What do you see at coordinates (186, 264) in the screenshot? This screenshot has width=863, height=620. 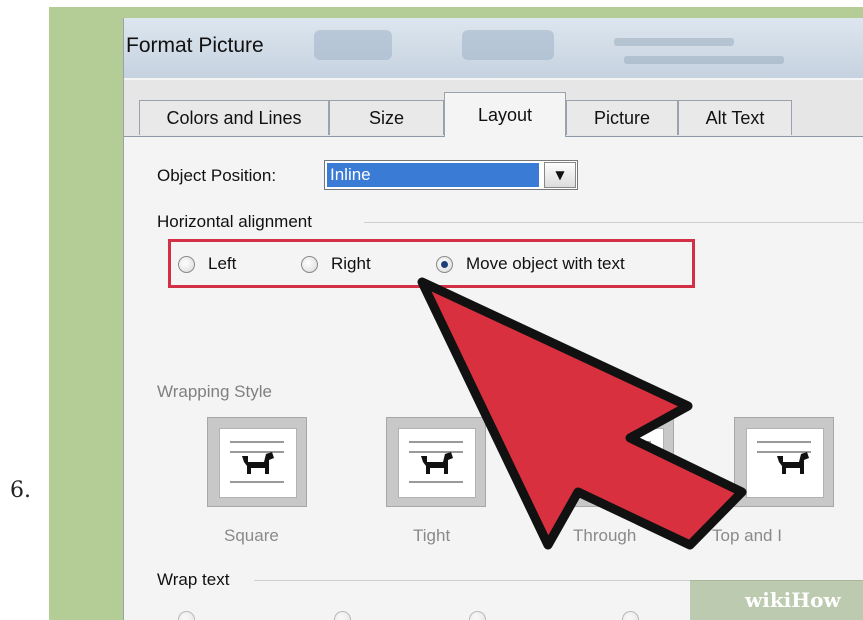 I see `radio-left` at bounding box center [186, 264].